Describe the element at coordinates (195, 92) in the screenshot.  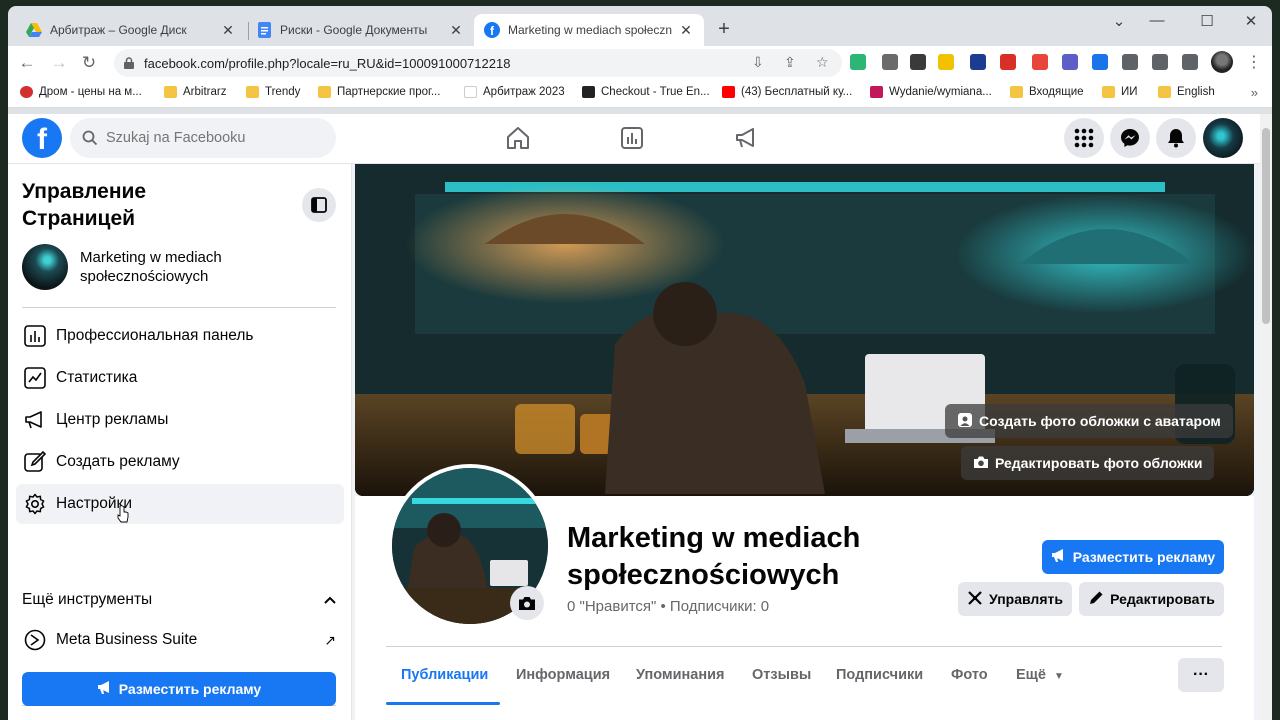
I see `bookmark-item: Arbitrarz` at that location.